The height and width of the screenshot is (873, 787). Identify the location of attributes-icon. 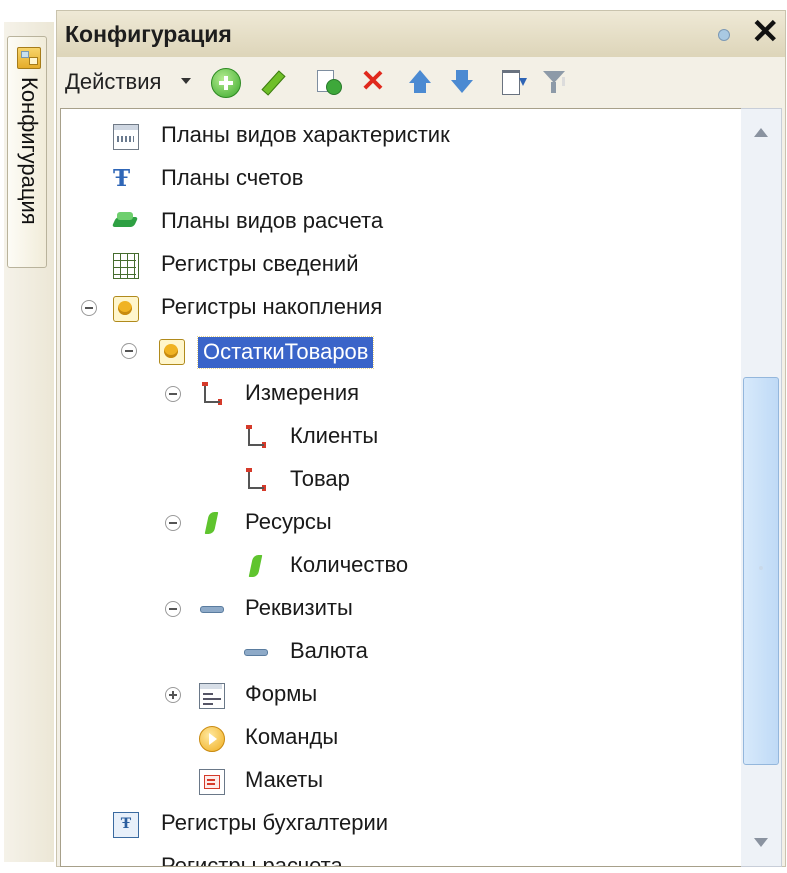
(211, 609).